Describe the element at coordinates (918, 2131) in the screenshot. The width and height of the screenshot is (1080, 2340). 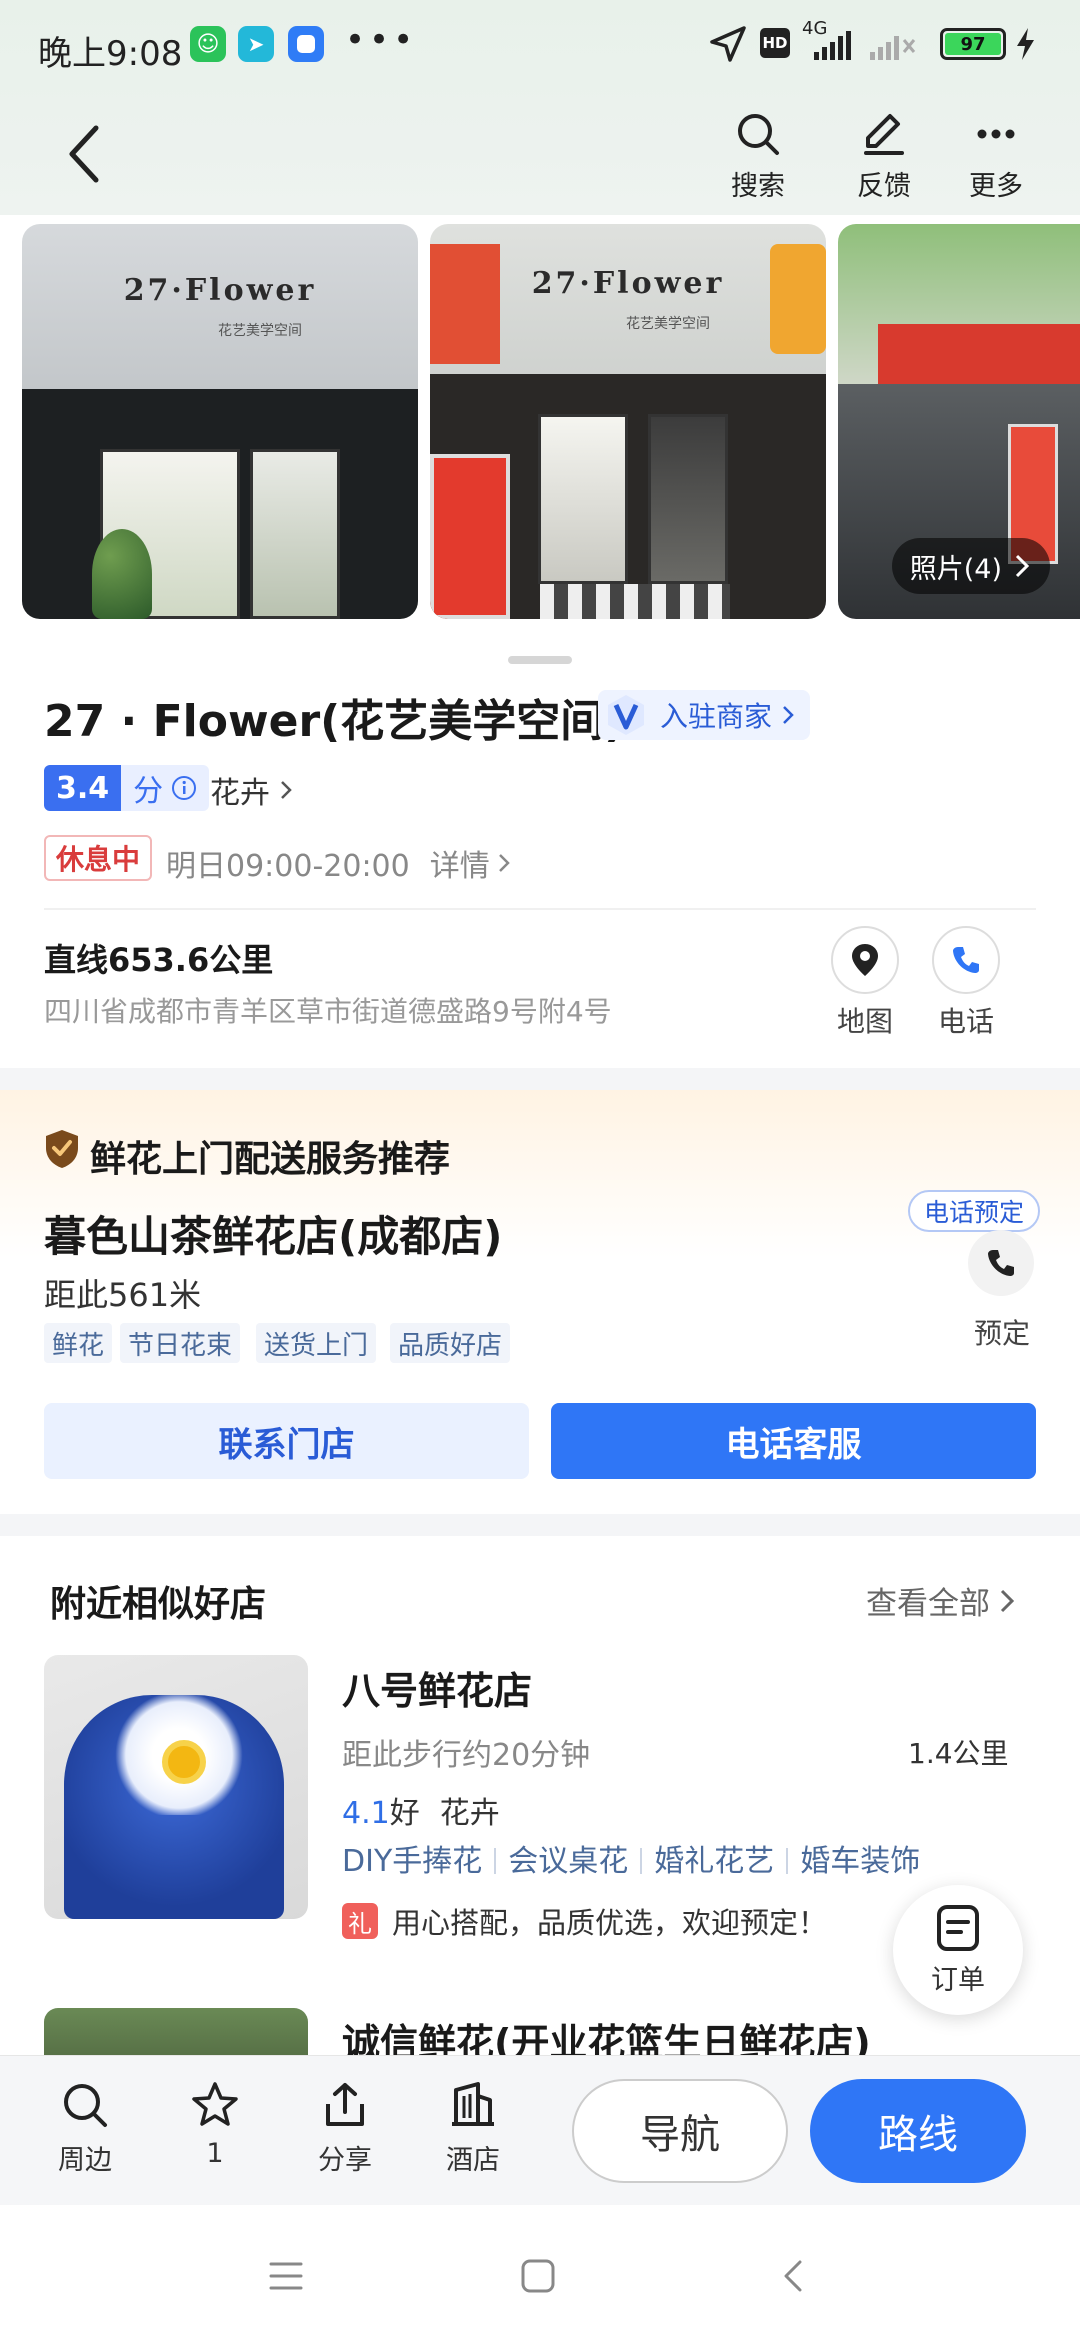
I see `route-button: 路线` at that location.